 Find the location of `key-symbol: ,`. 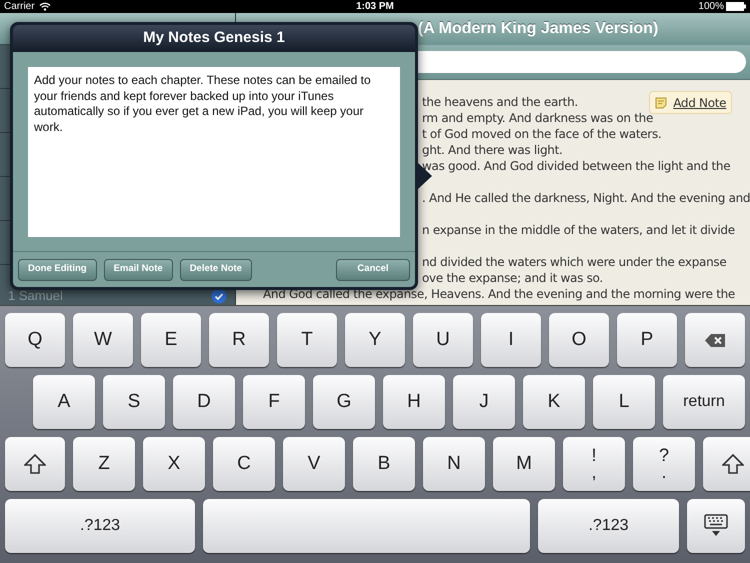

key-symbol: , is located at coordinates (593, 472).